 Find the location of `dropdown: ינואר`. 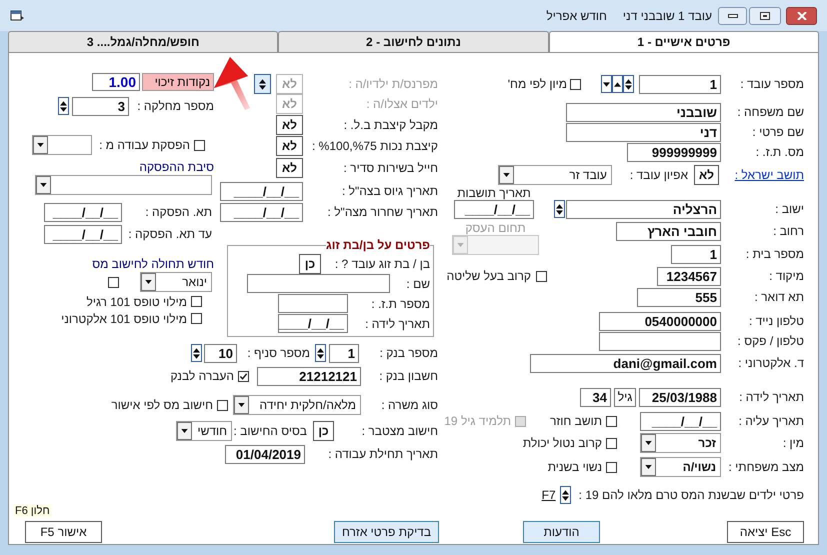

dropdown: ינואר is located at coordinates (176, 282).